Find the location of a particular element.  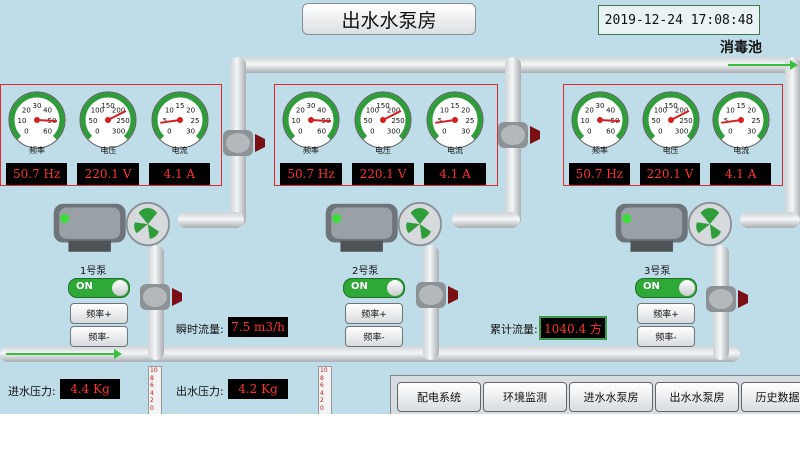

flow-arrow-top is located at coordinates (763, 65).